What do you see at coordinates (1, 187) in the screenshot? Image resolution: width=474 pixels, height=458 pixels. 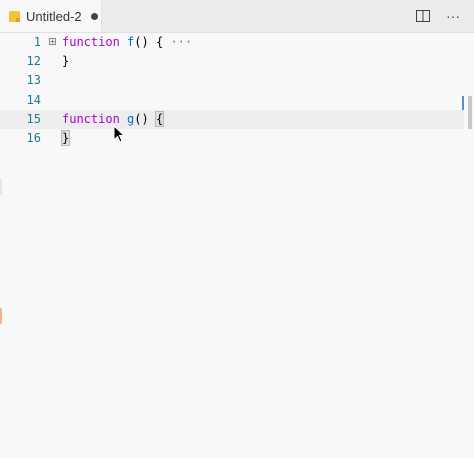 I see `left-edge-marker` at bounding box center [1, 187].